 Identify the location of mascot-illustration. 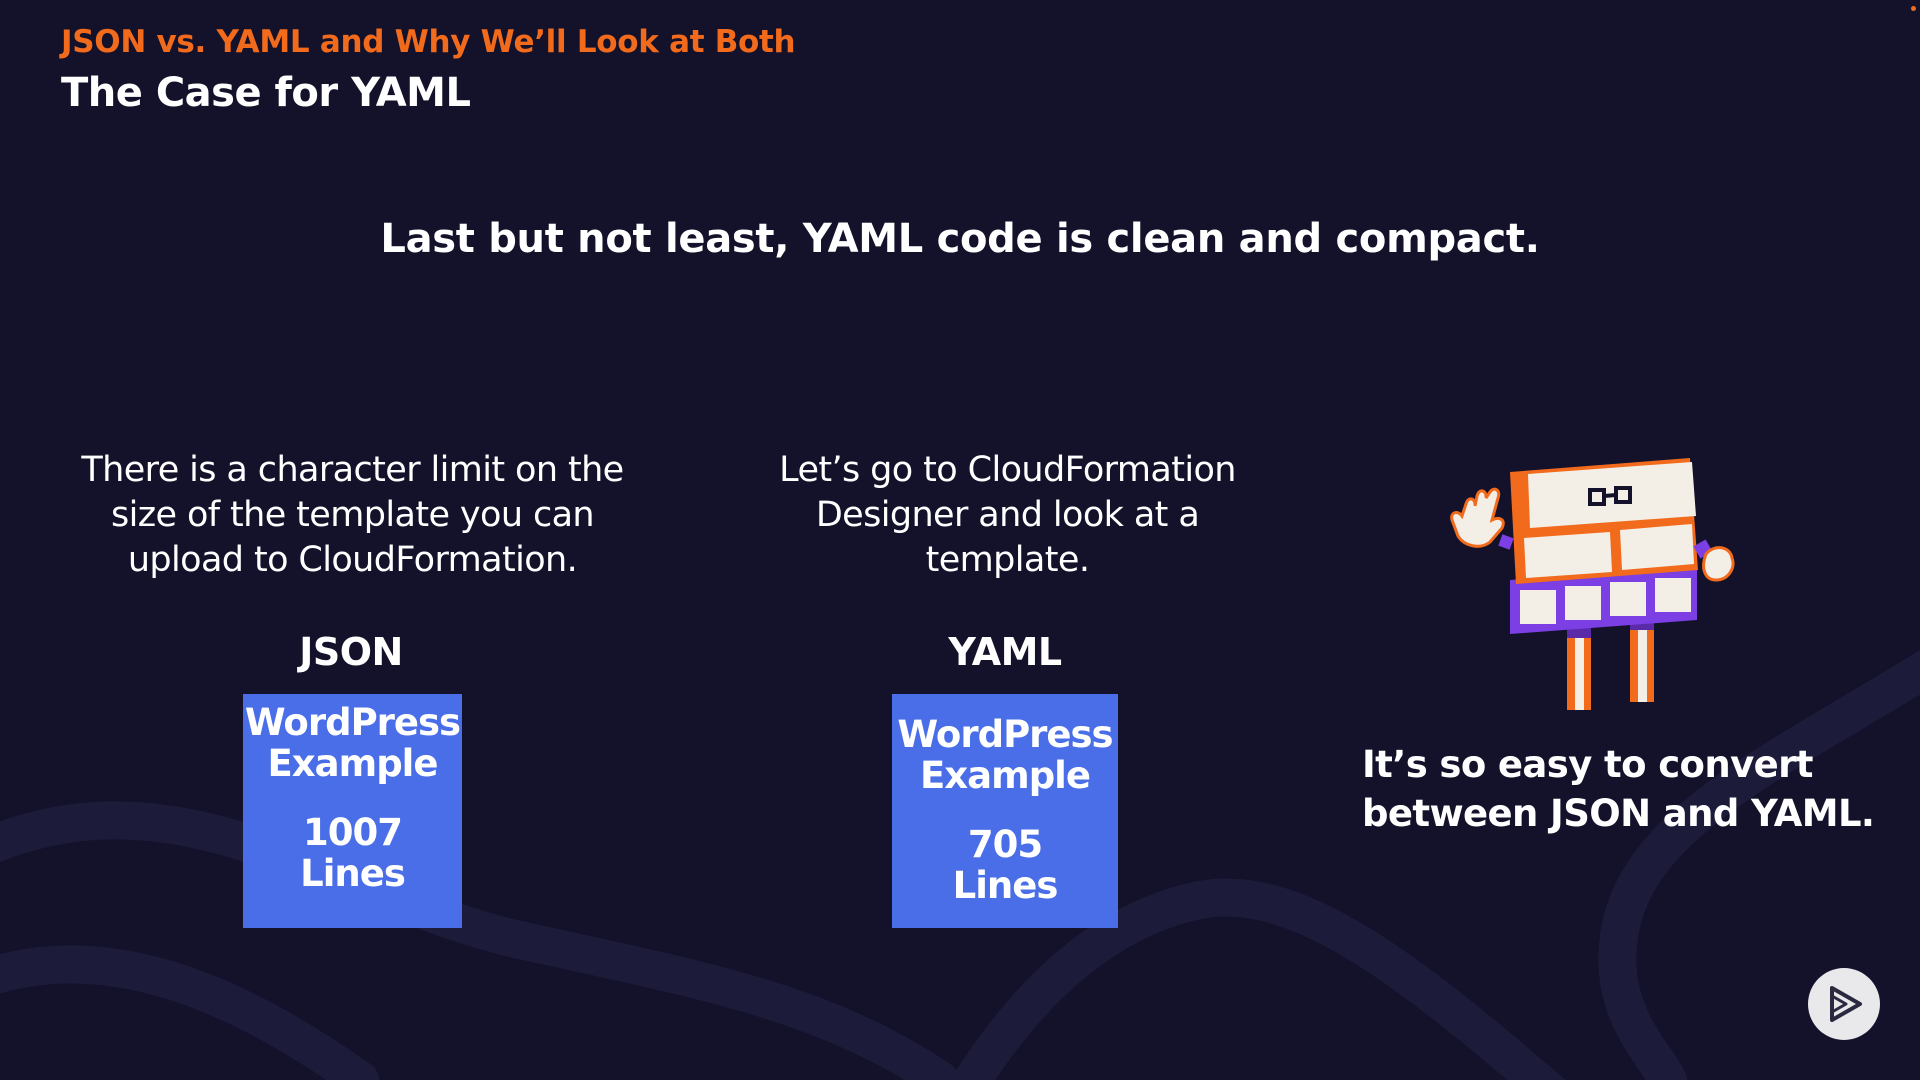
(1592, 584).